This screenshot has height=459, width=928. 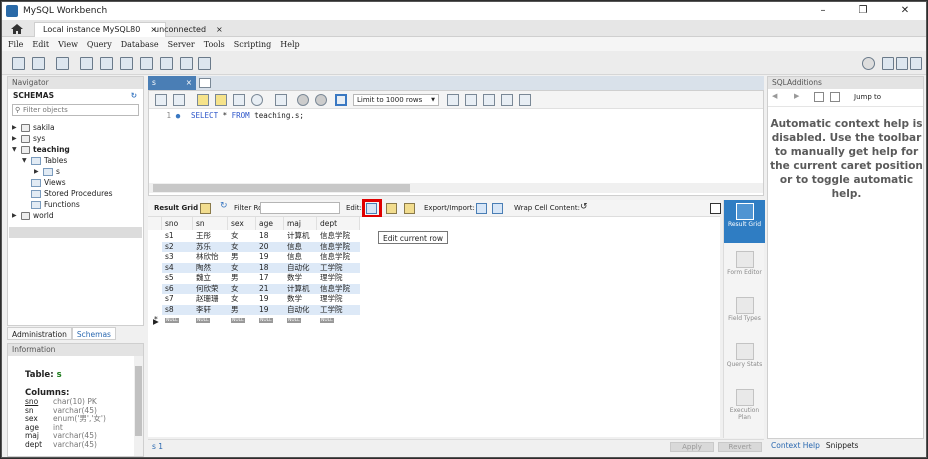 What do you see at coordinates (293, 278) in the screenshot?
I see `cell-maj: 数学` at bounding box center [293, 278].